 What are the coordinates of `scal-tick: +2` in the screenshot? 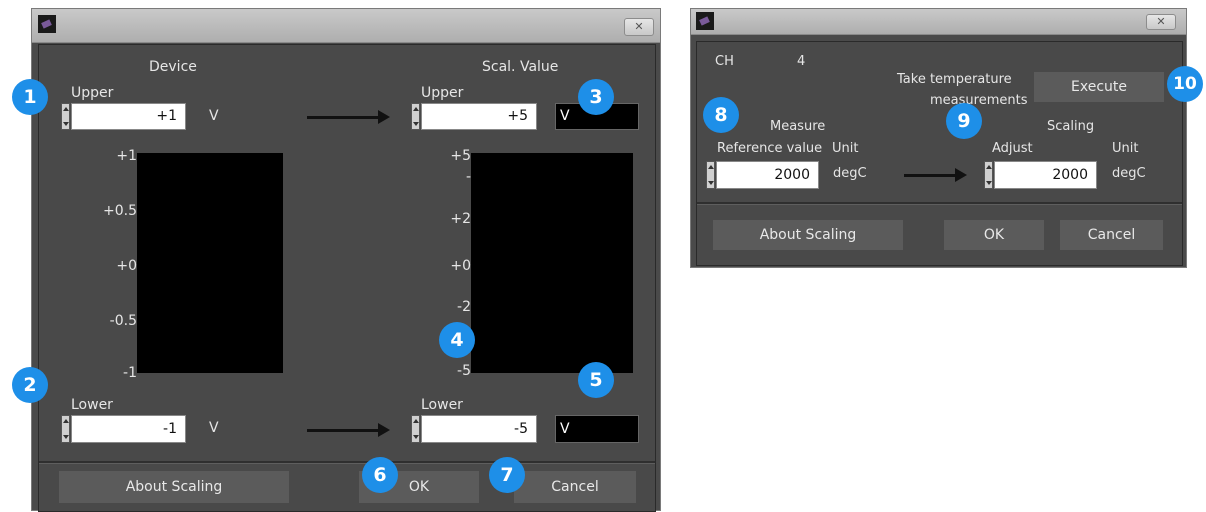 It's located at (460, 219).